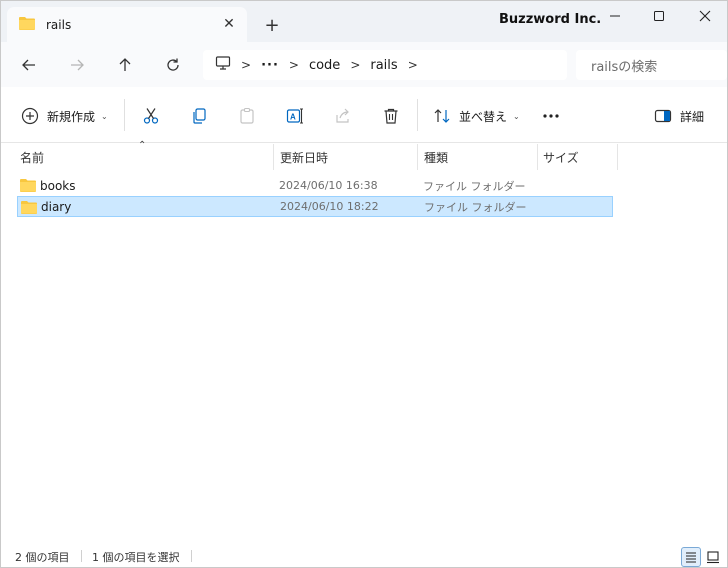 The image size is (728, 568). What do you see at coordinates (127, 24) in the screenshot?
I see `tab-rails: rails ✕` at bounding box center [127, 24].